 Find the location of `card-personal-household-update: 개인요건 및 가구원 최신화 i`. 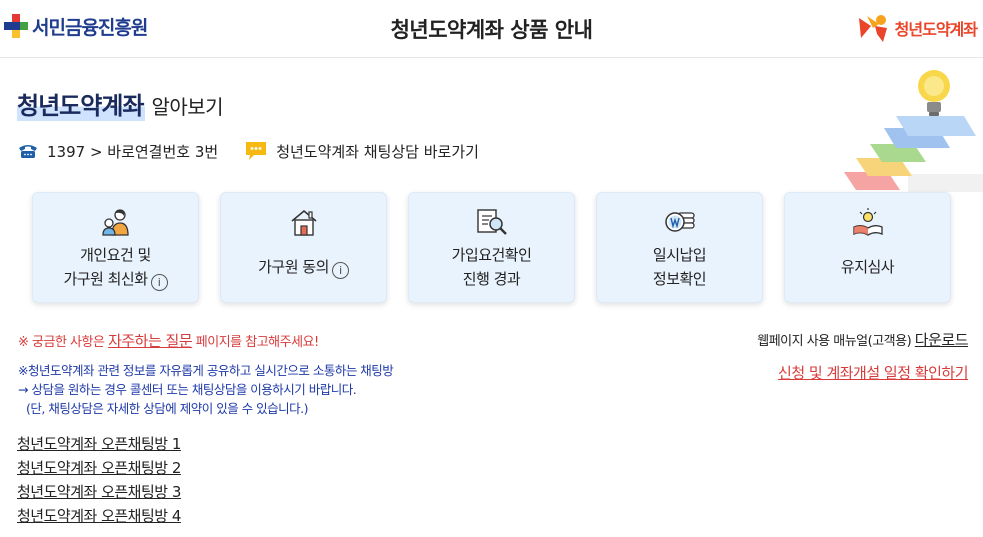

card-personal-household-update: 개인요건 및 가구원 최신화 i is located at coordinates (115, 247).